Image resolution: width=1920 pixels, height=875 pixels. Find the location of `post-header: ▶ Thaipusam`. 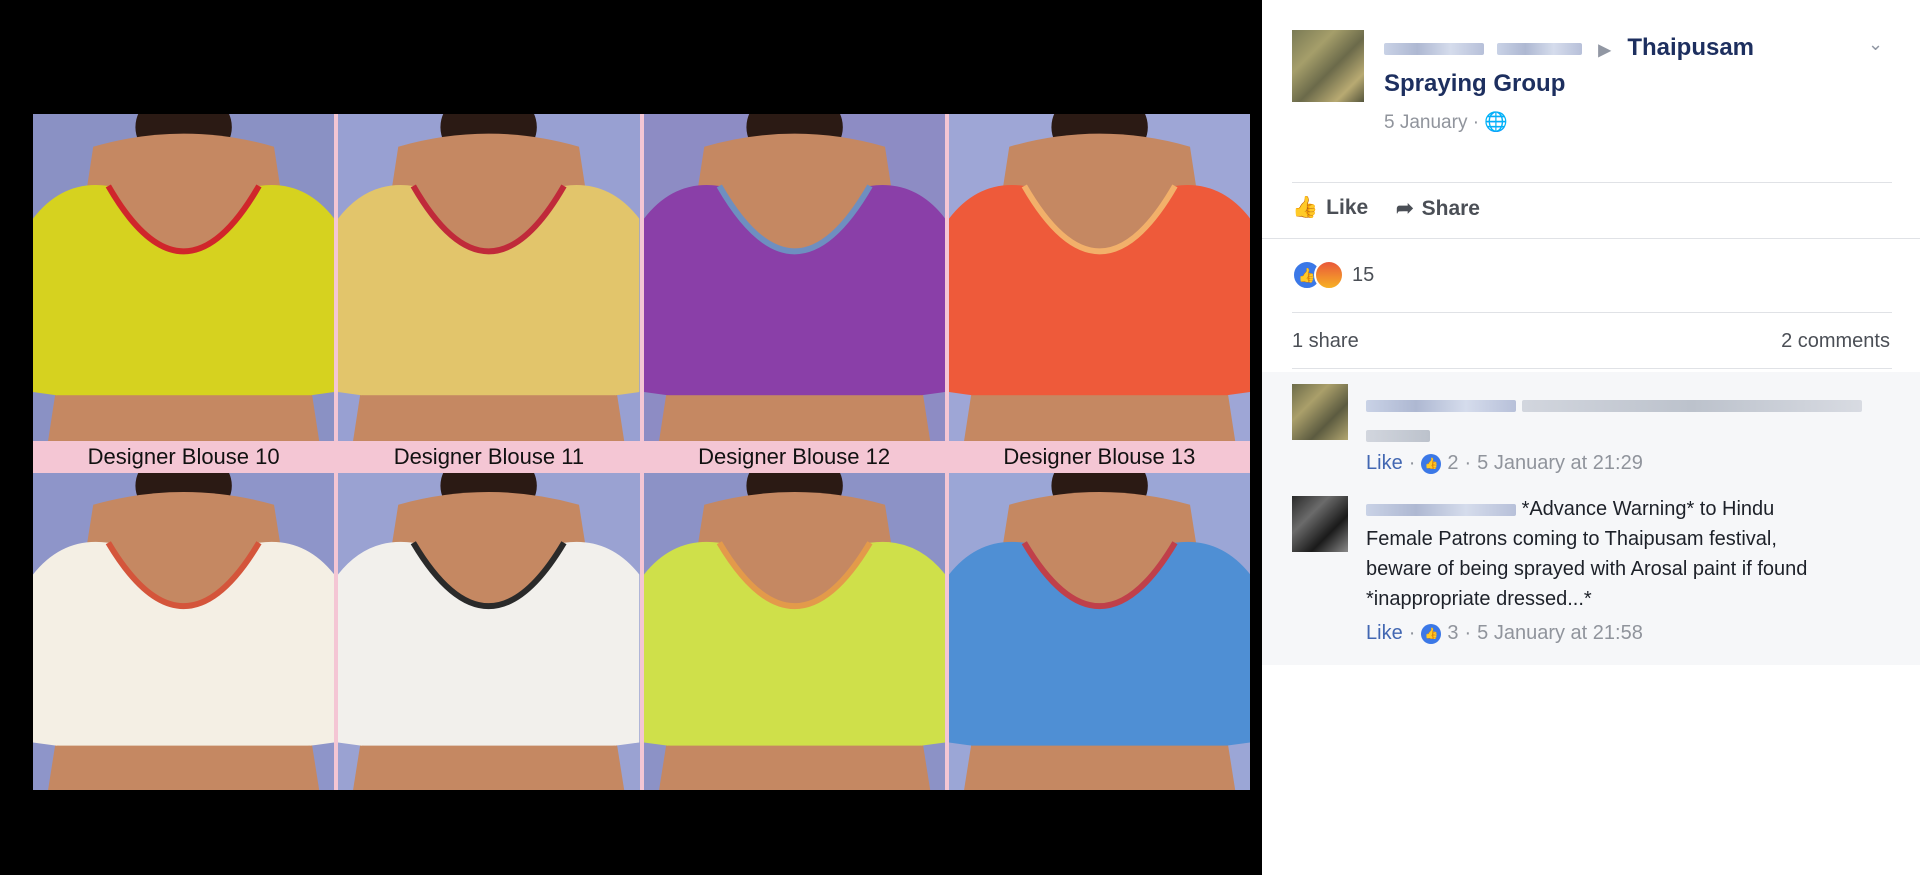

post-header: ▶ Thaipusam is located at coordinates (1569, 48).